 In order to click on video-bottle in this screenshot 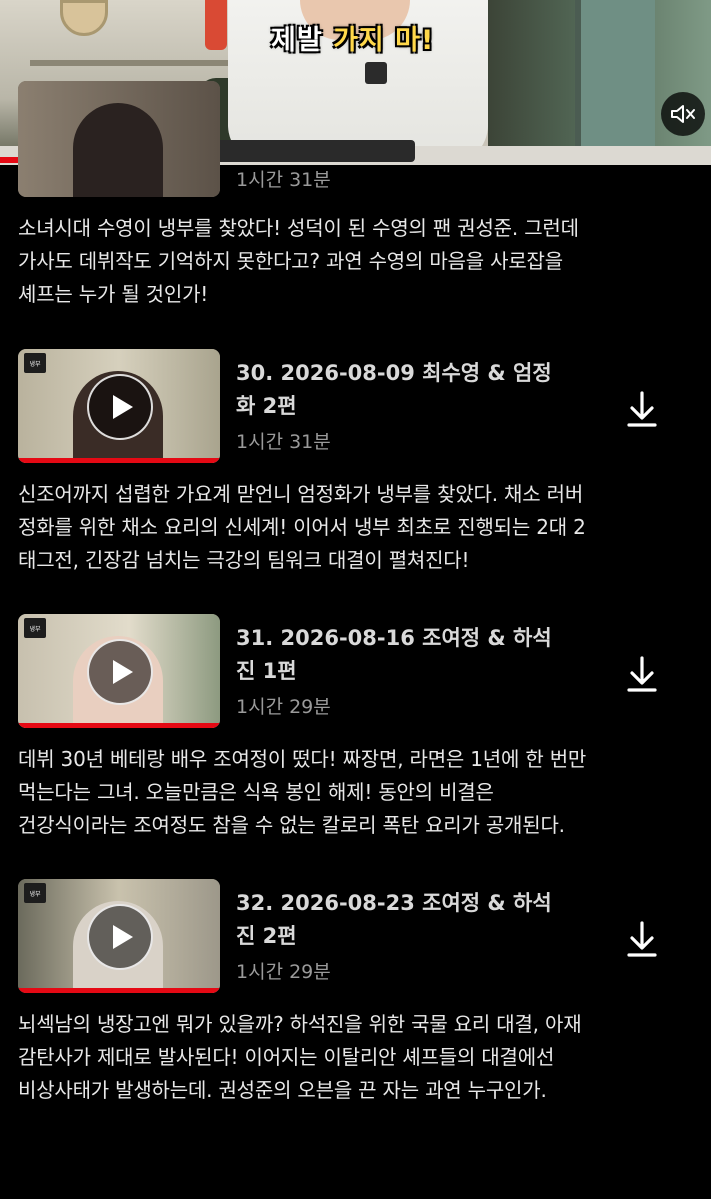, I will do `click(216, 25)`.